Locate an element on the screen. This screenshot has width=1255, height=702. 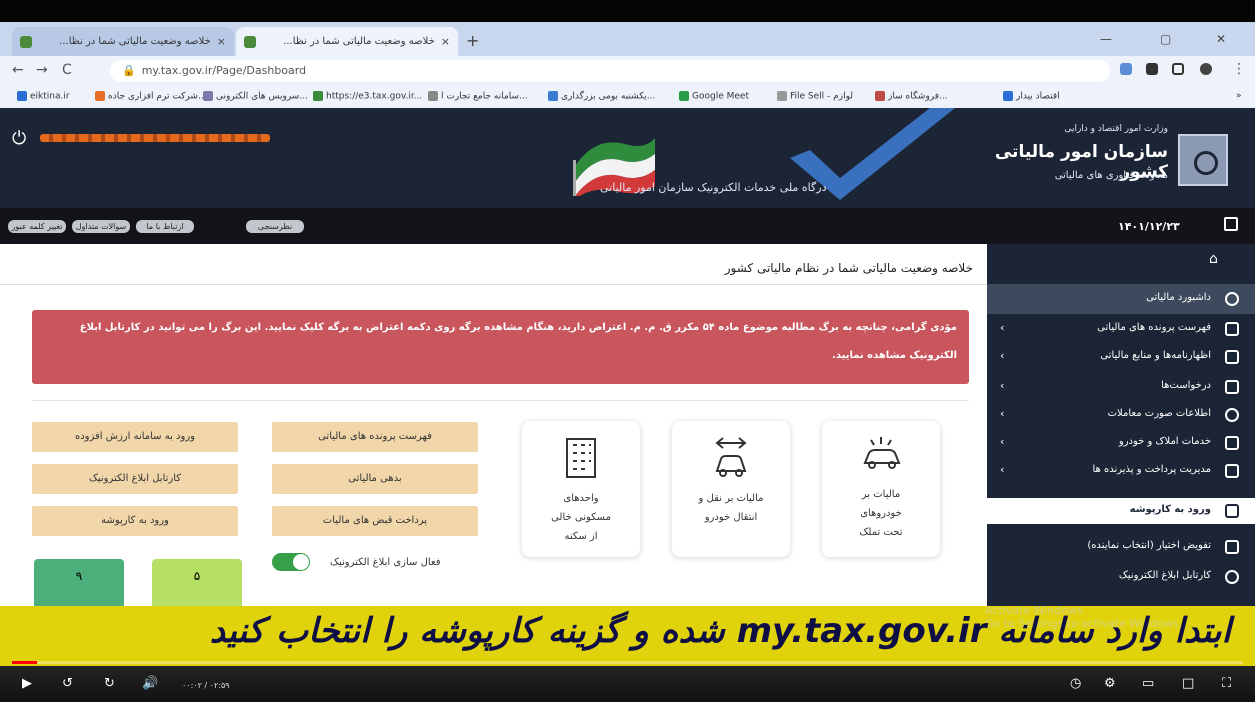
pin-icon is located at coordinates (1152, 69).